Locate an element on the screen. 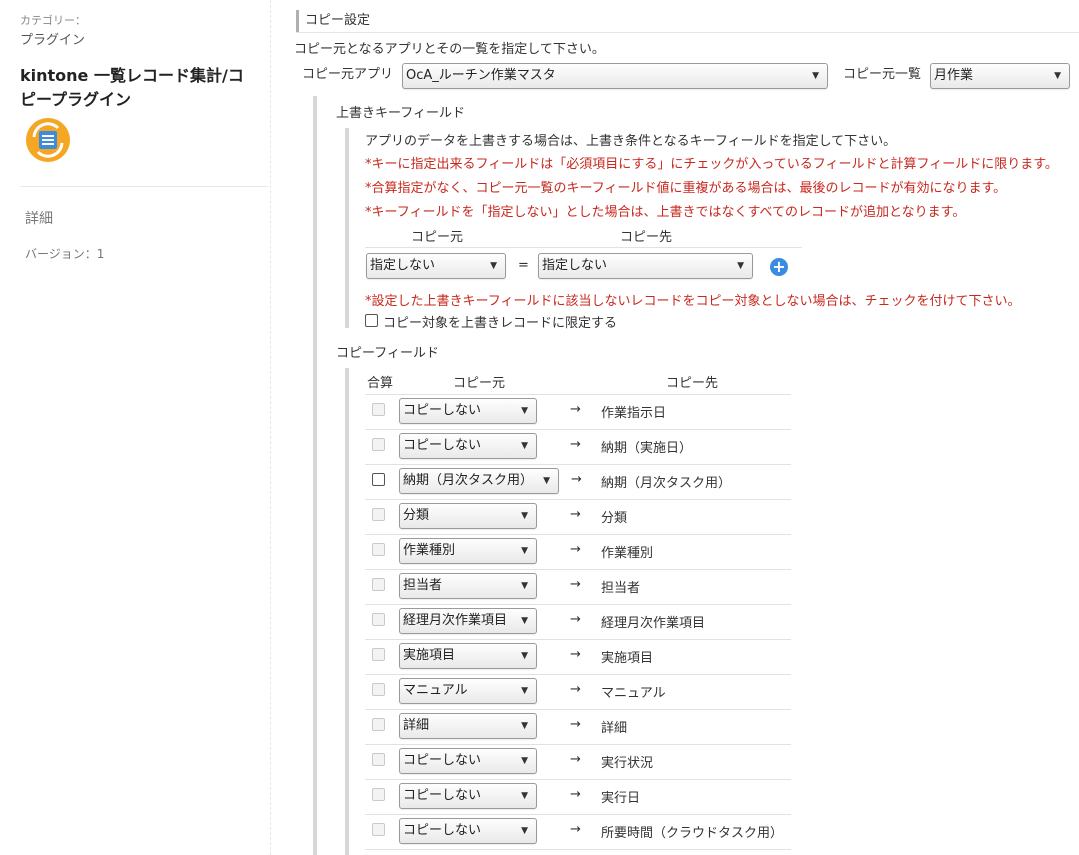  copy-source-select: 納期（月次タスク用） ▼ is located at coordinates (479, 481).